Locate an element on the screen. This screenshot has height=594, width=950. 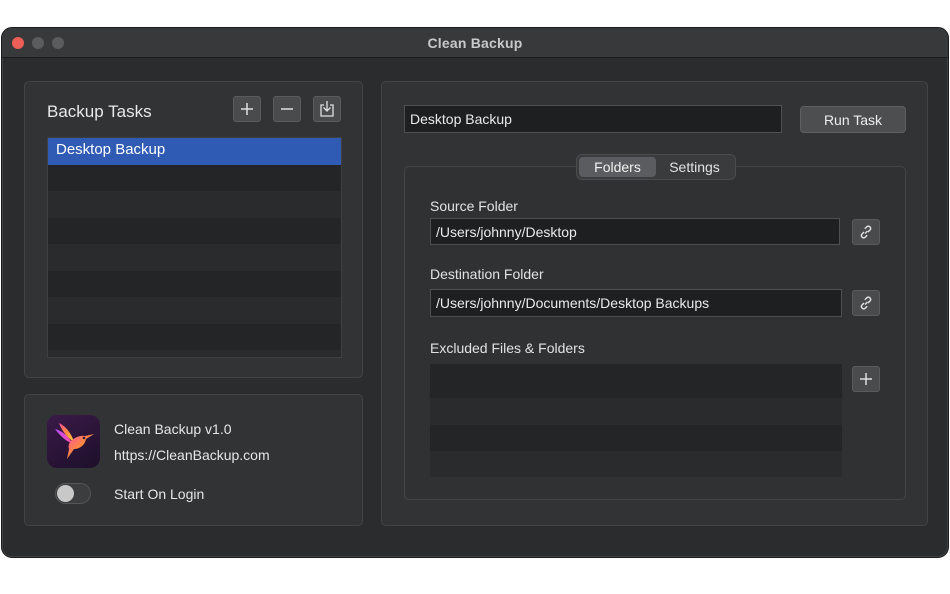
toggle-knob is located at coordinates (65, 493).